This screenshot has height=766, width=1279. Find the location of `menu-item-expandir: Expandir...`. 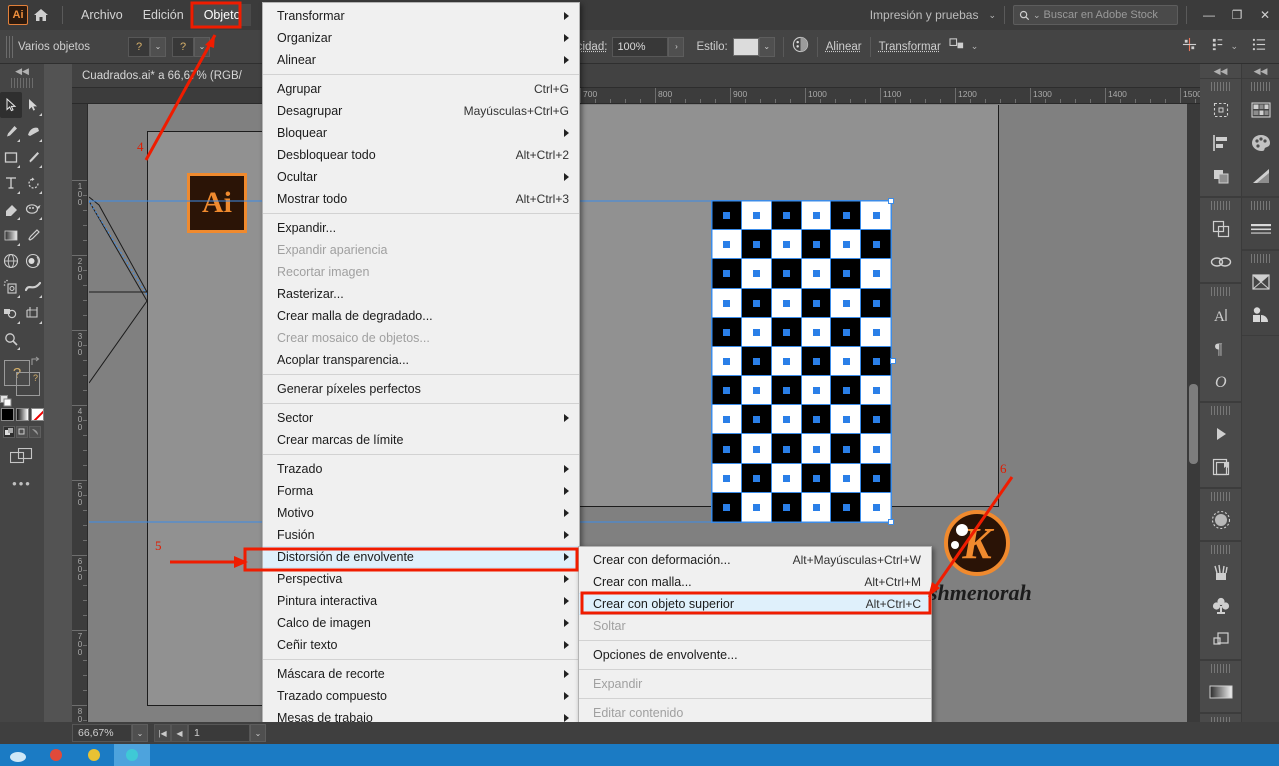

menu-item-expandir: Expandir... is located at coordinates (421, 228).